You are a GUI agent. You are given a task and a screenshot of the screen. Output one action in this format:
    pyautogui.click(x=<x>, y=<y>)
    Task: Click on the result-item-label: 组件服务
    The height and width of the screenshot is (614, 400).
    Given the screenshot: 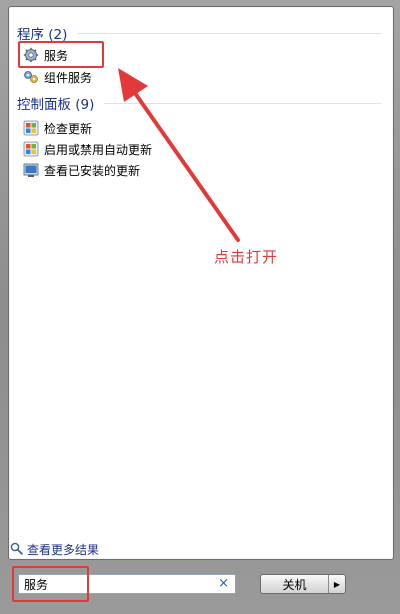 What is the action you would take?
    pyautogui.click(x=68, y=77)
    